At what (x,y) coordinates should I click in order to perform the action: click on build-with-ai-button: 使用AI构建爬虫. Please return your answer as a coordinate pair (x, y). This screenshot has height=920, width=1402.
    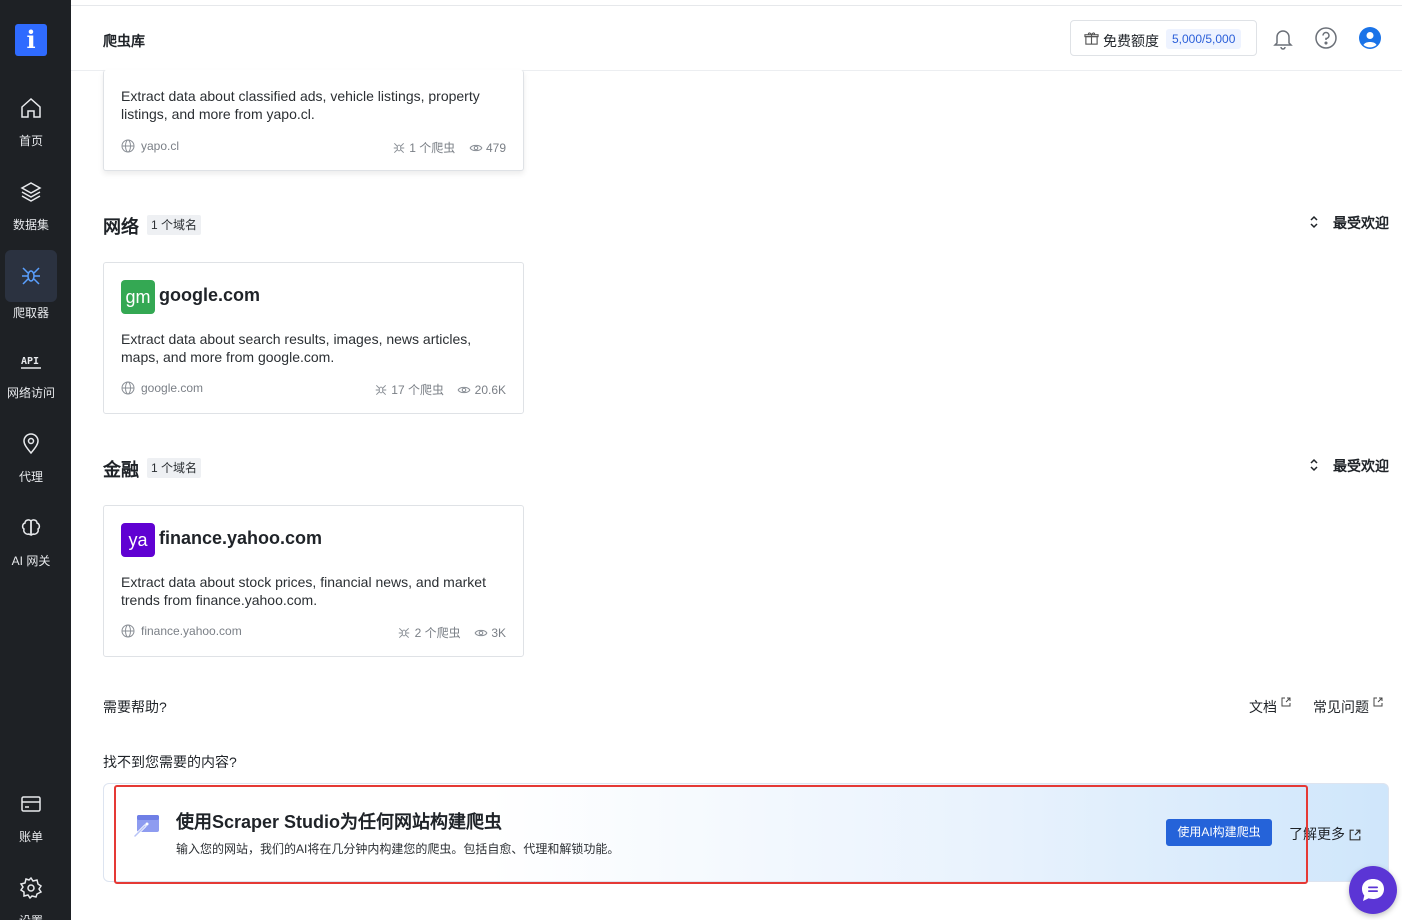
    Looking at the image, I should click on (1219, 832).